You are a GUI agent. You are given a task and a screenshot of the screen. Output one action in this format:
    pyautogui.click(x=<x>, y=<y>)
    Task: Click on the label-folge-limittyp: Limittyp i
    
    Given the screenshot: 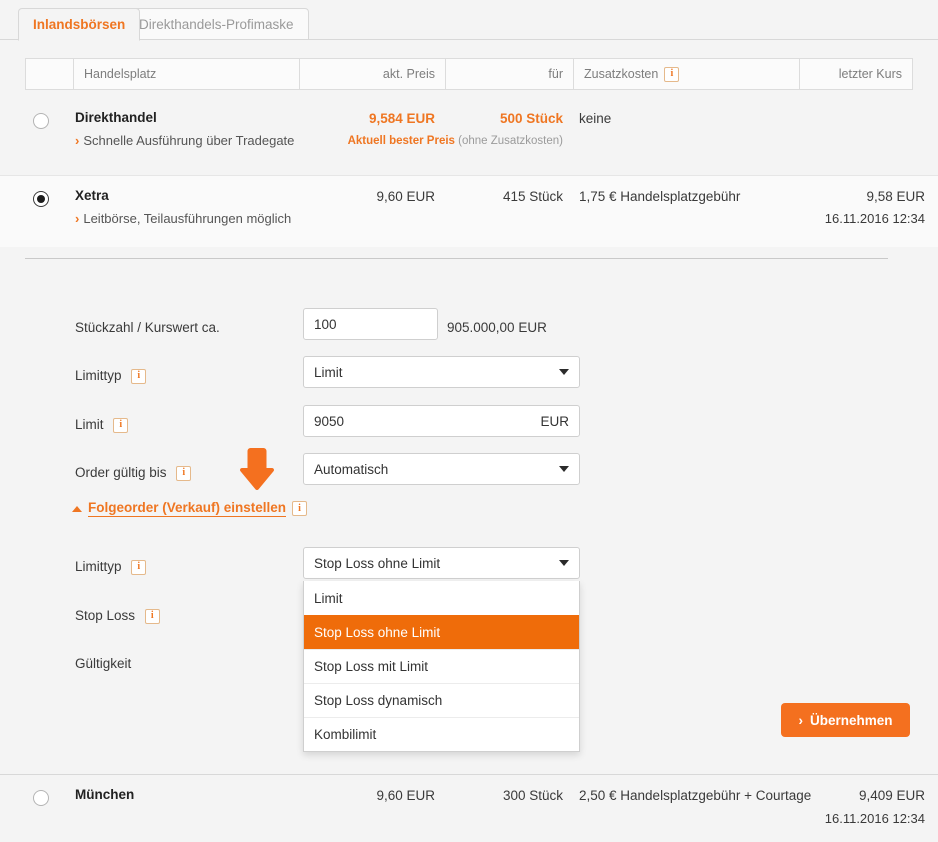 What is the action you would take?
    pyautogui.click(x=111, y=567)
    